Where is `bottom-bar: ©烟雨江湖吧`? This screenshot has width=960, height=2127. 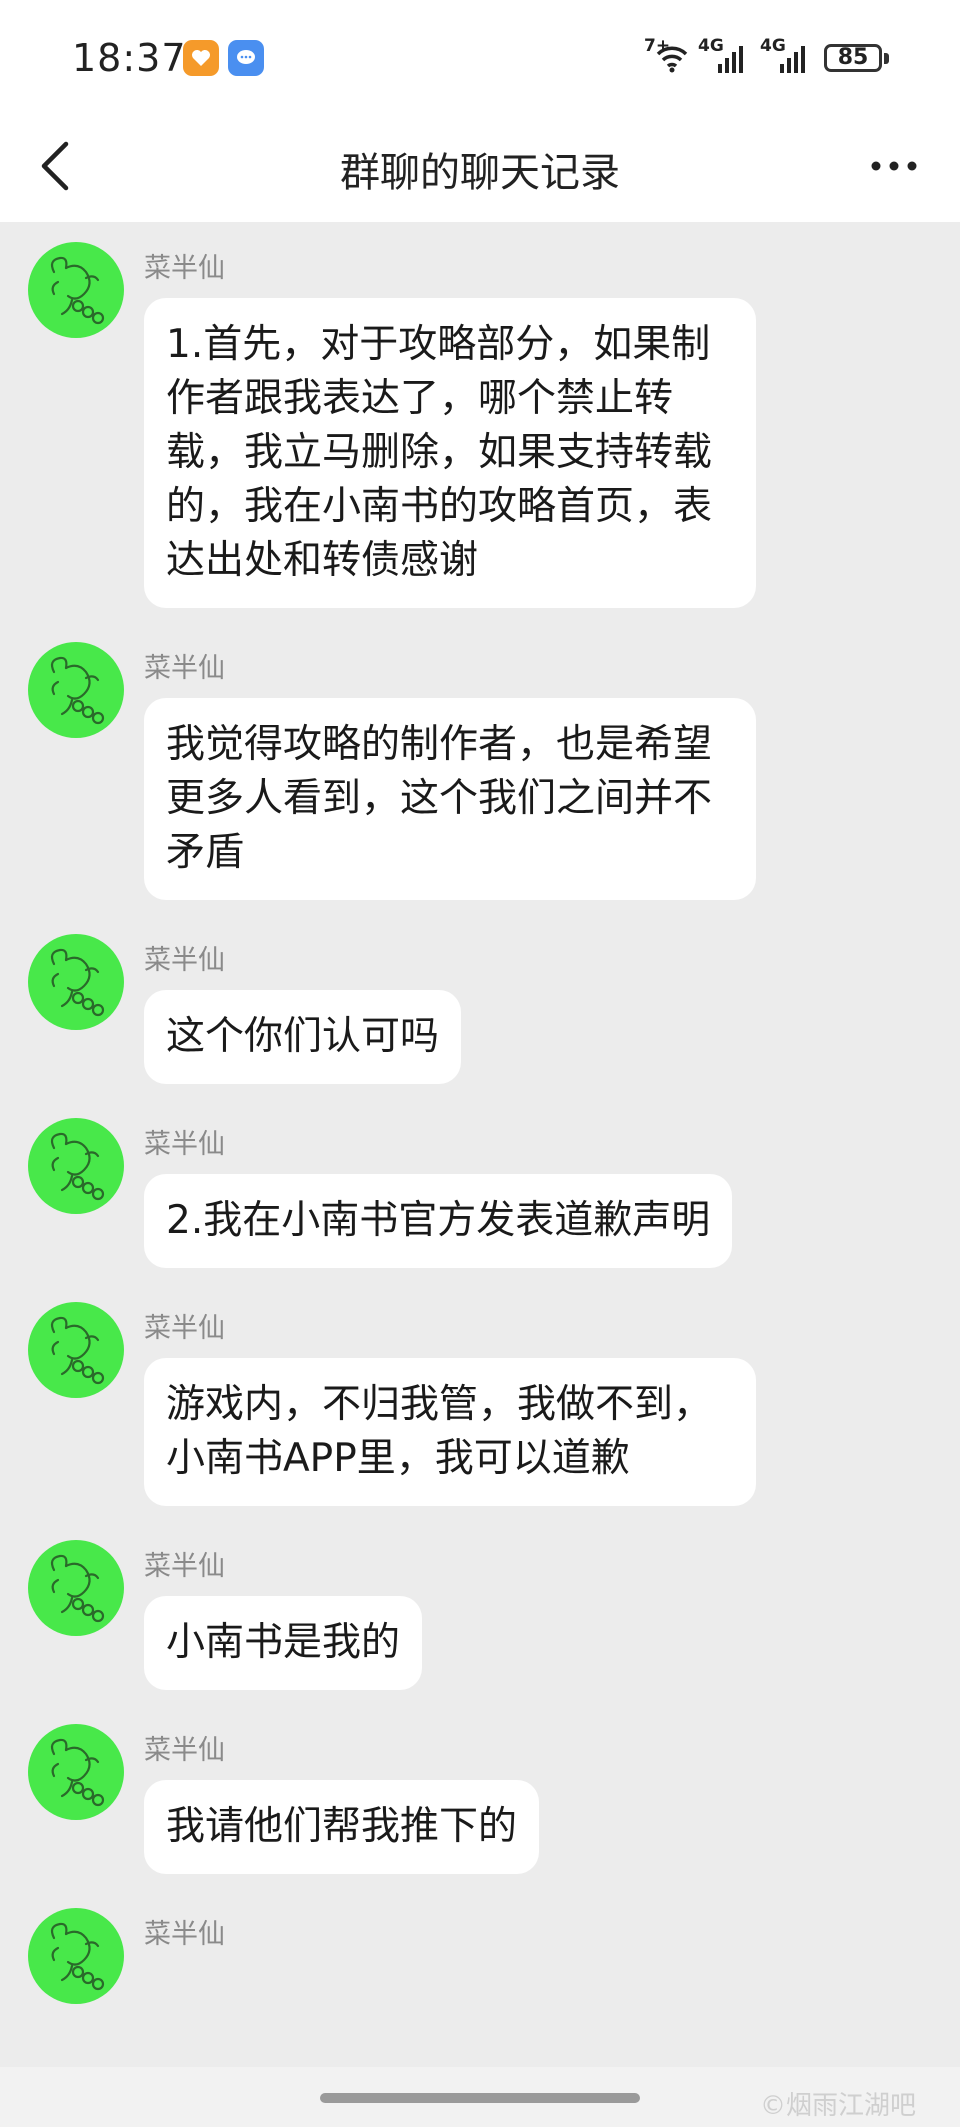
bottom-bar: ©烟雨江湖吧 is located at coordinates (480, 2097).